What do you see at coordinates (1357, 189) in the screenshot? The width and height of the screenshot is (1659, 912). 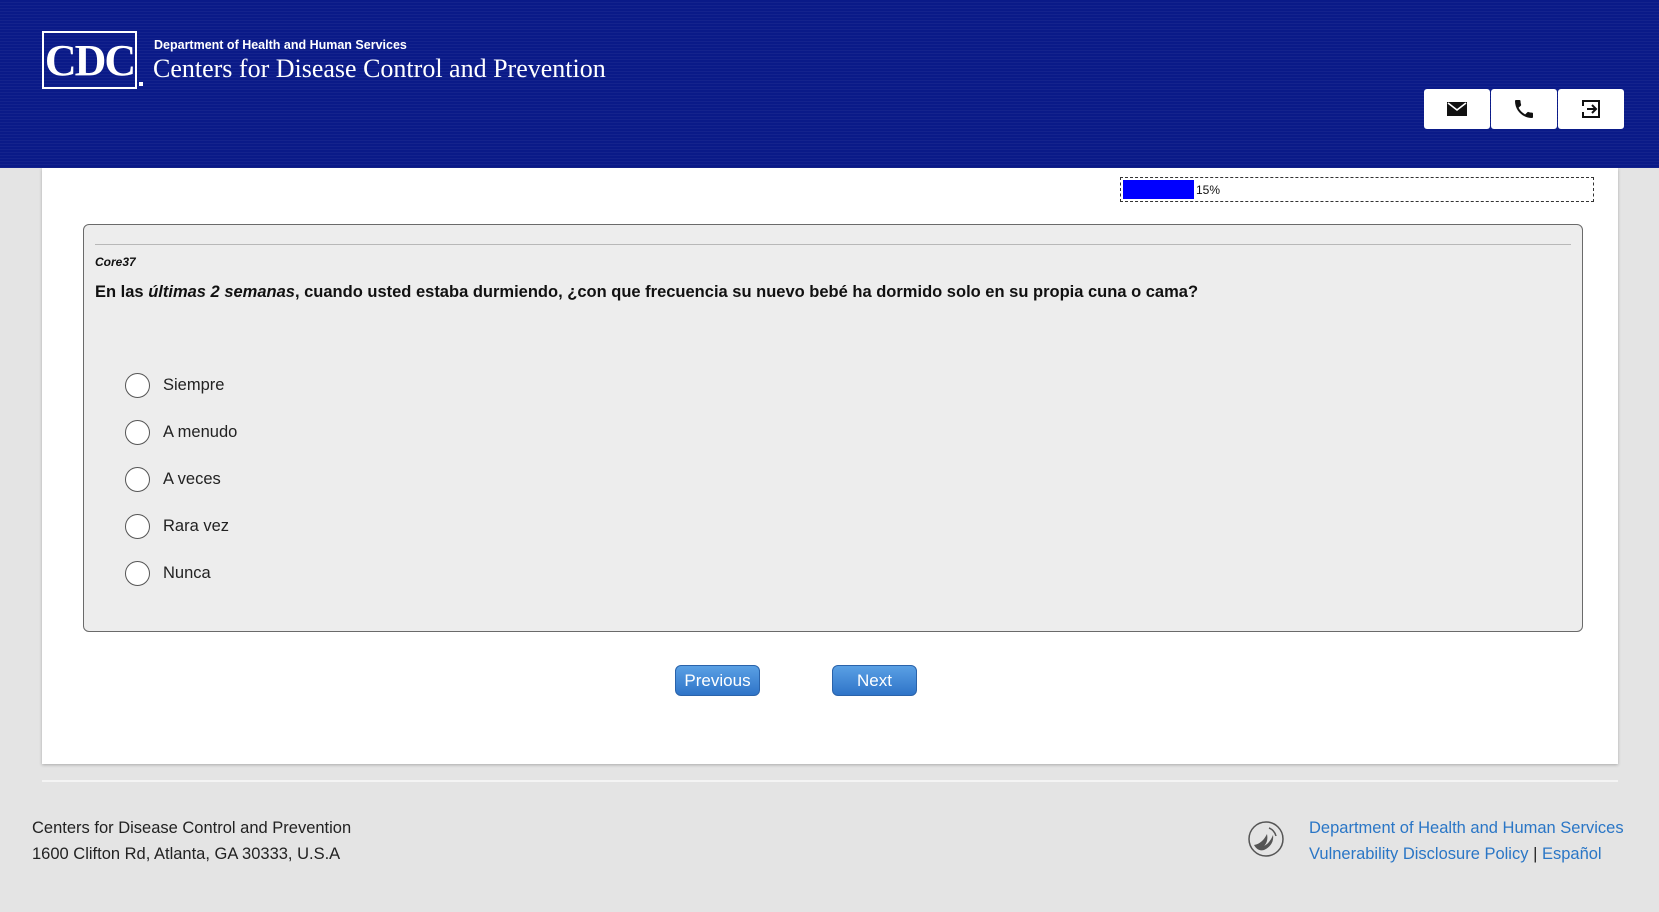 I see `progress-bar: 15%` at bounding box center [1357, 189].